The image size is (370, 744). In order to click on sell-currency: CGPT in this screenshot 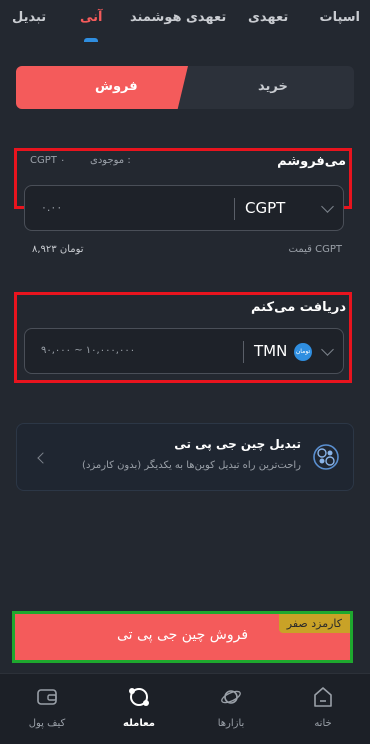, I will do `click(265, 208)`.